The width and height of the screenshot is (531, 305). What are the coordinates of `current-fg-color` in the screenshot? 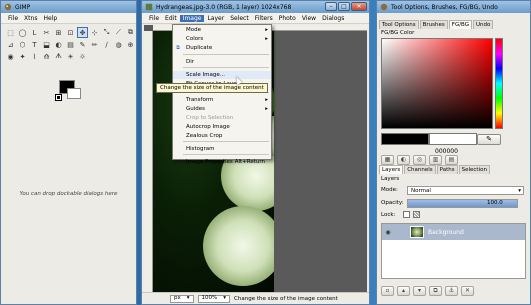 It's located at (405, 139).